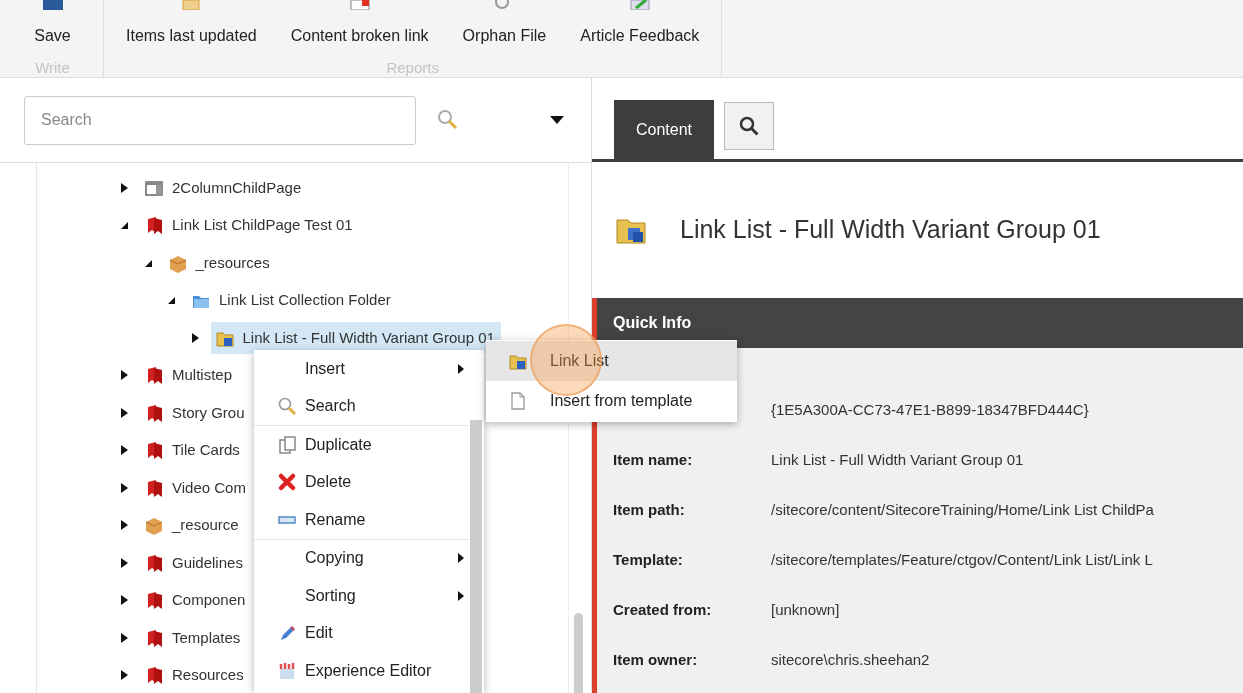 The height and width of the screenshot is (693, 1243). What do you see at coordinates (890, 230) in the screenshot?
I see `item-title: Link List - Full Width Variant Group 01` at bounding box center [890, 230].